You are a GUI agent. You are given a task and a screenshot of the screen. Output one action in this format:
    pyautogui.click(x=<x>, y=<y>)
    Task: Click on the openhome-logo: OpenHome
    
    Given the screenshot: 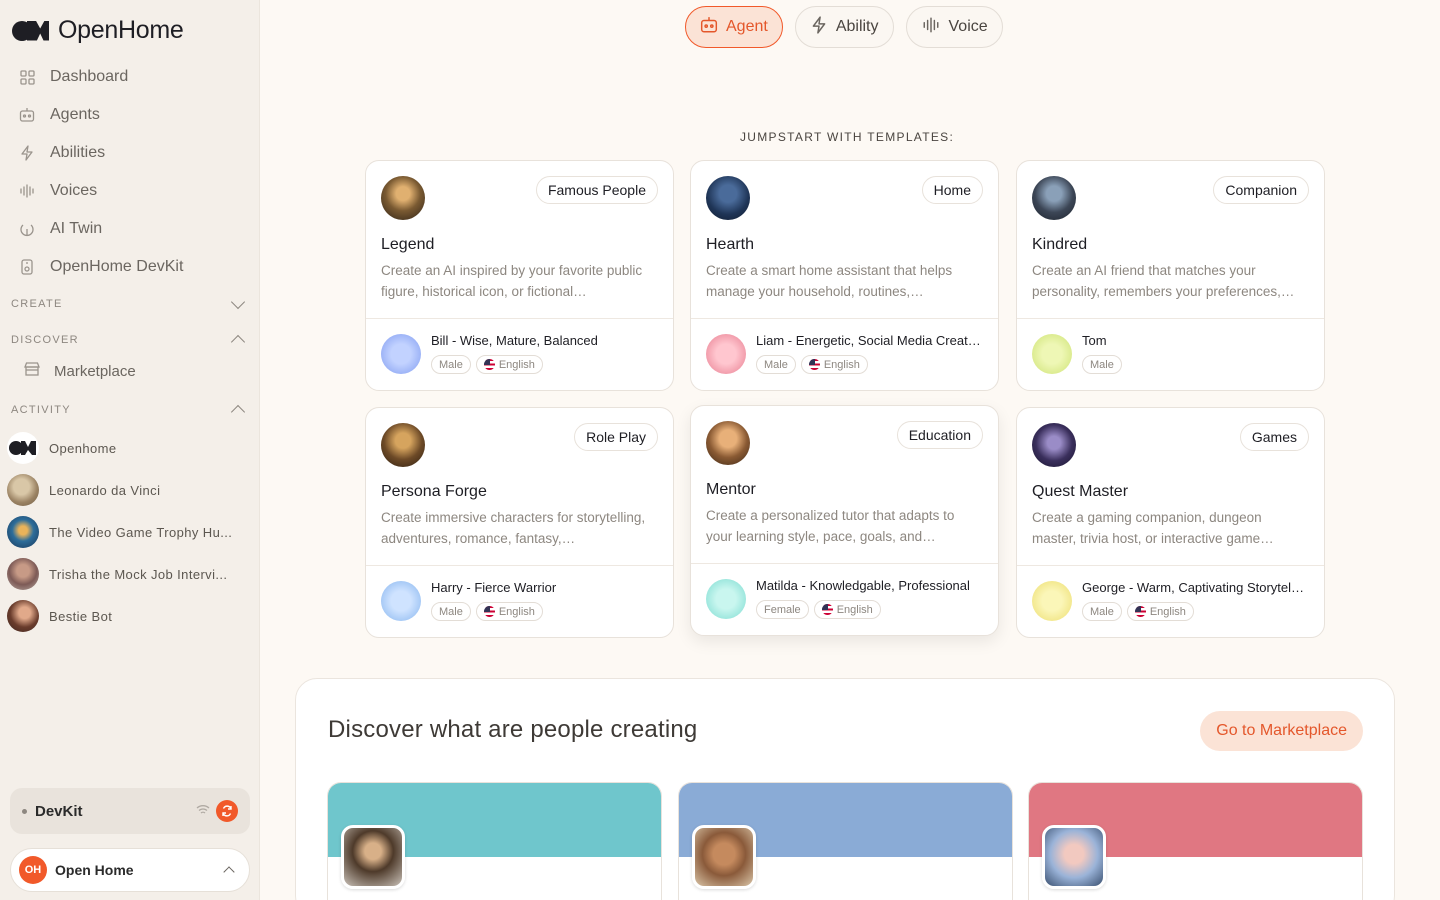 What is the action you would take?
    pyautogui.click(x=98, y=30)
    